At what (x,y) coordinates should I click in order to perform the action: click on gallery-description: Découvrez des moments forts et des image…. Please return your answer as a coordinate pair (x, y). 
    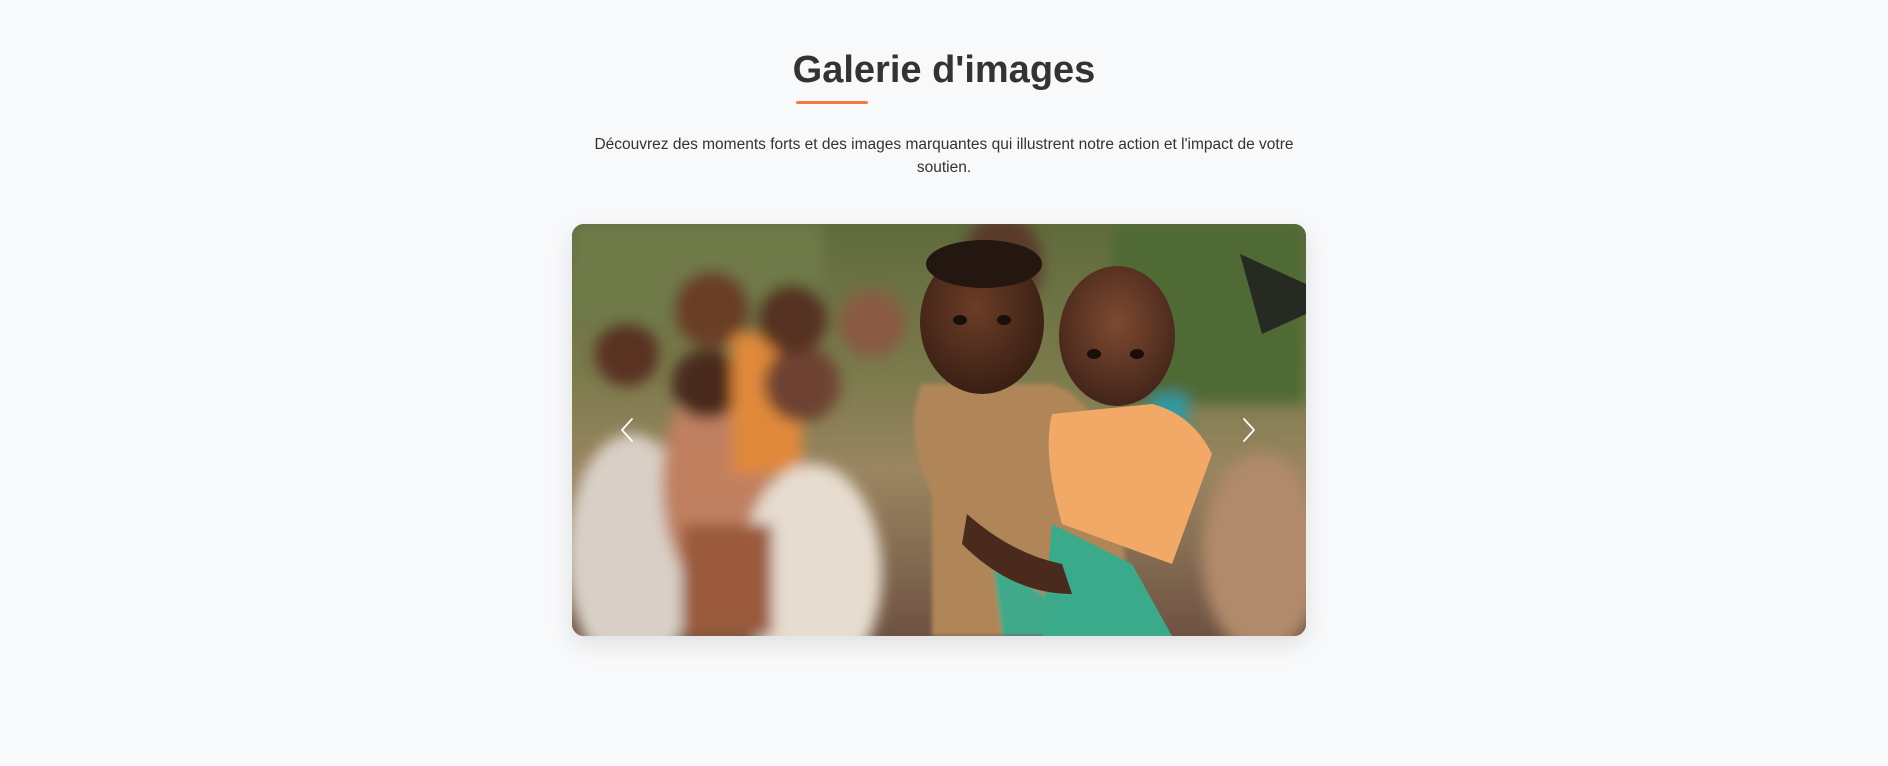
    Looking at the image, I should click on (944, 156).